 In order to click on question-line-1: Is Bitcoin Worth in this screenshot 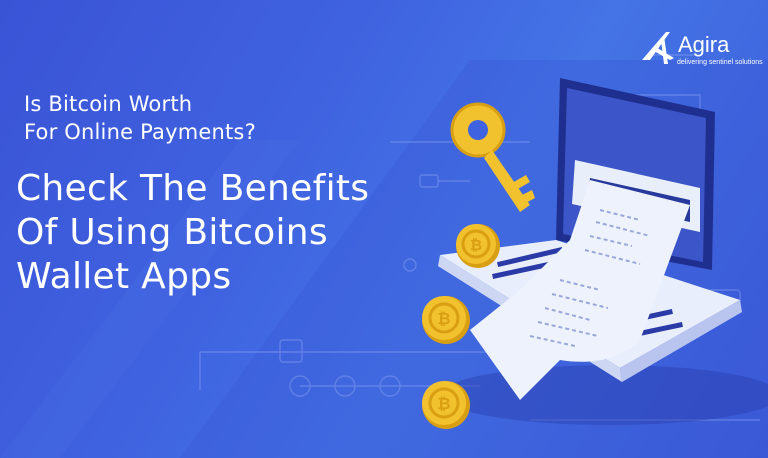, I will do `click(108, 104)`.